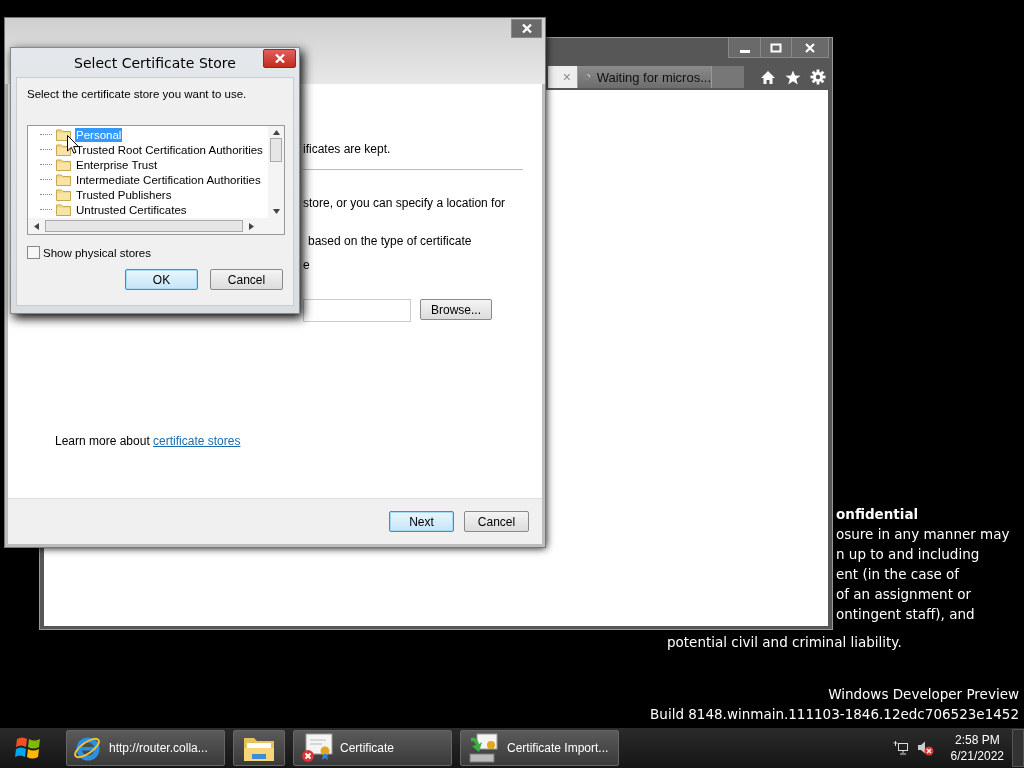 The image size is (1024, 768). Describe the element at coordinates (977, 756) in the screenshot. I see `clock-date: 6/21/2022` at that location.